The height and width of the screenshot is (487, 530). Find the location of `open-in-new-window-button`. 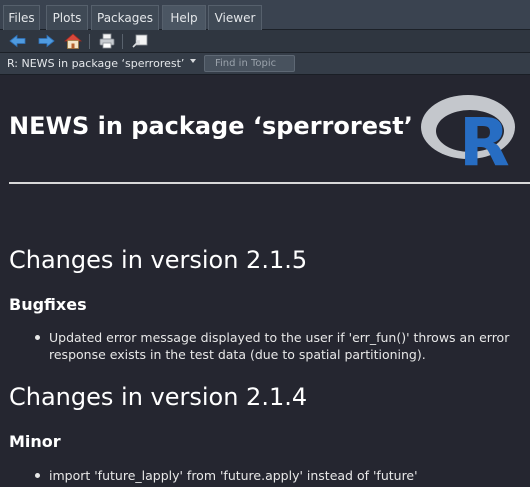

open-in-new-window-button is located at coordinates (140, 41).